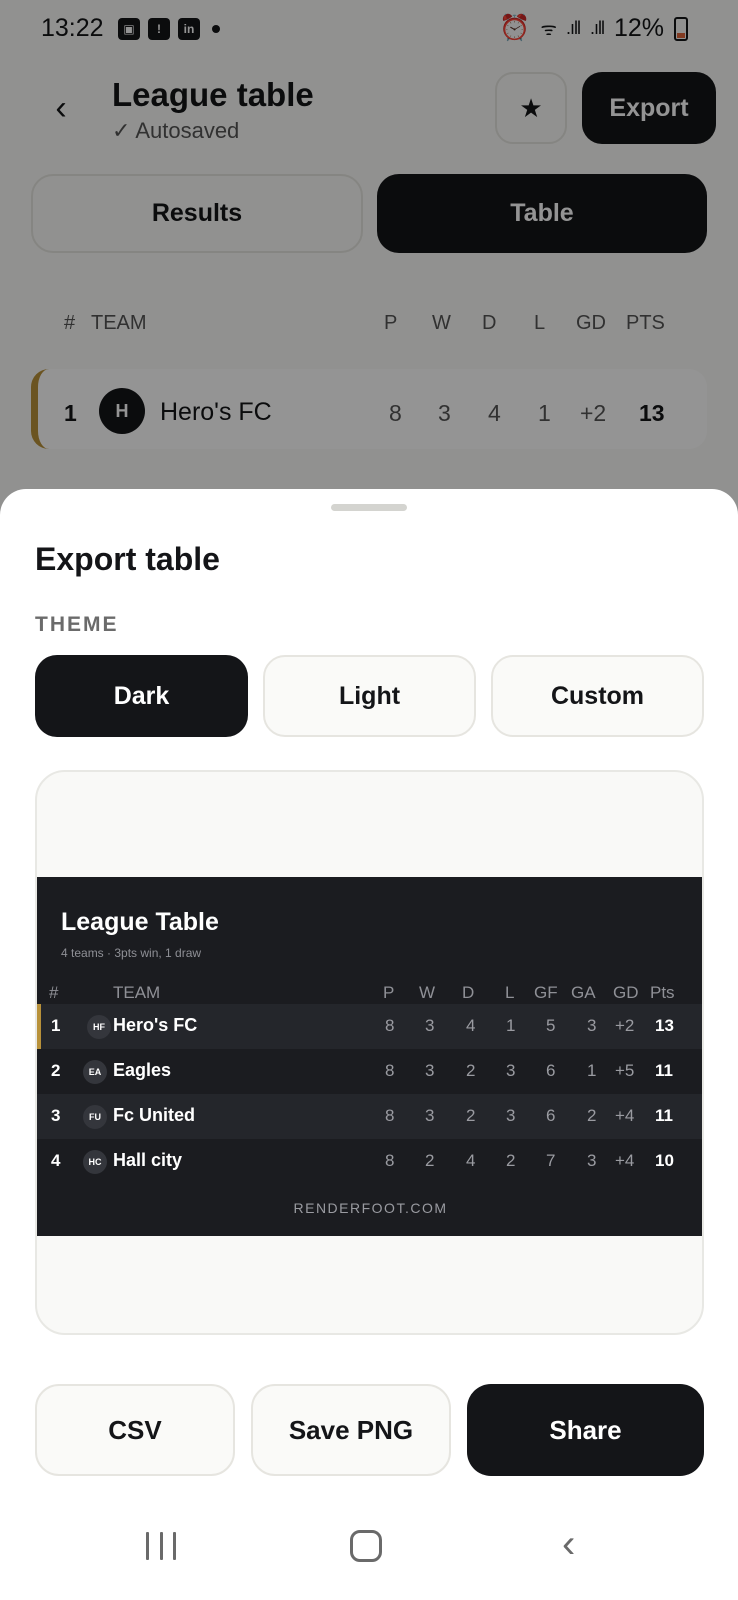  What do you see at coordinates (583, 992) in the screenshot?
I see `preview-column-header: GA` at bounding box center [583, 992].